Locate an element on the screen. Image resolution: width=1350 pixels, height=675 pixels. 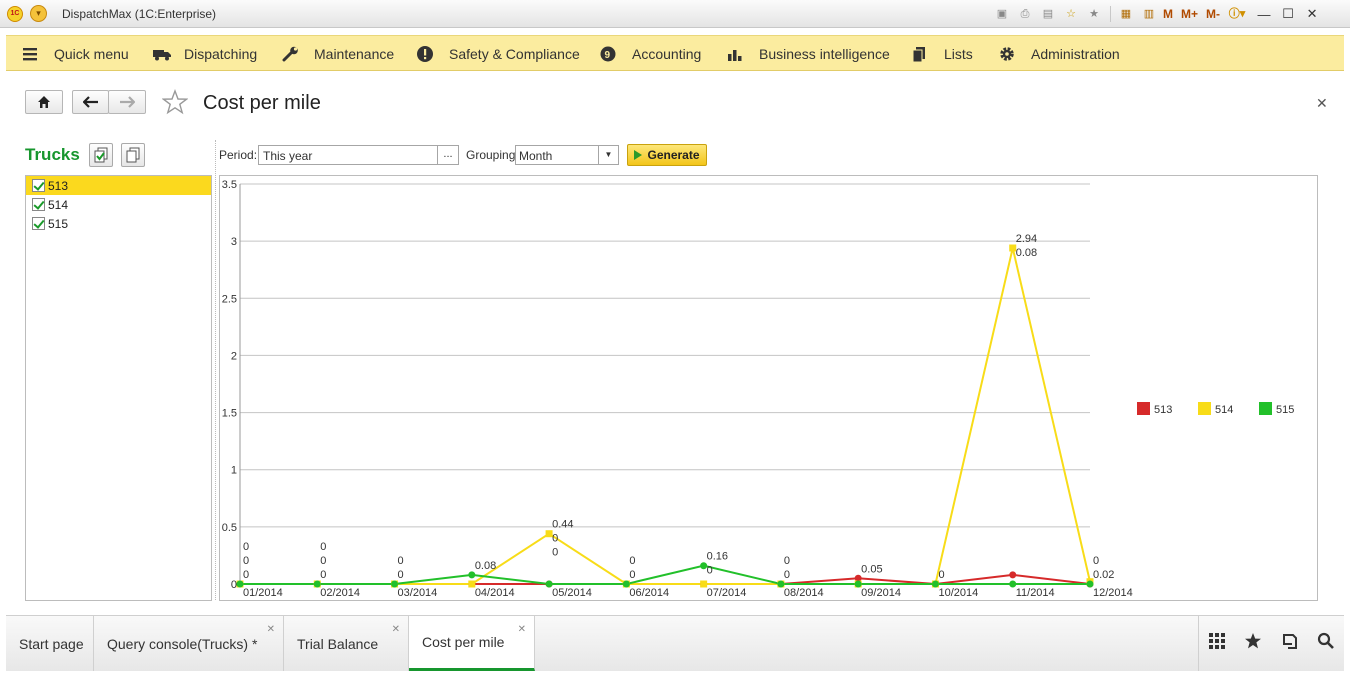
play-icon is located at coordinates (638, 155).